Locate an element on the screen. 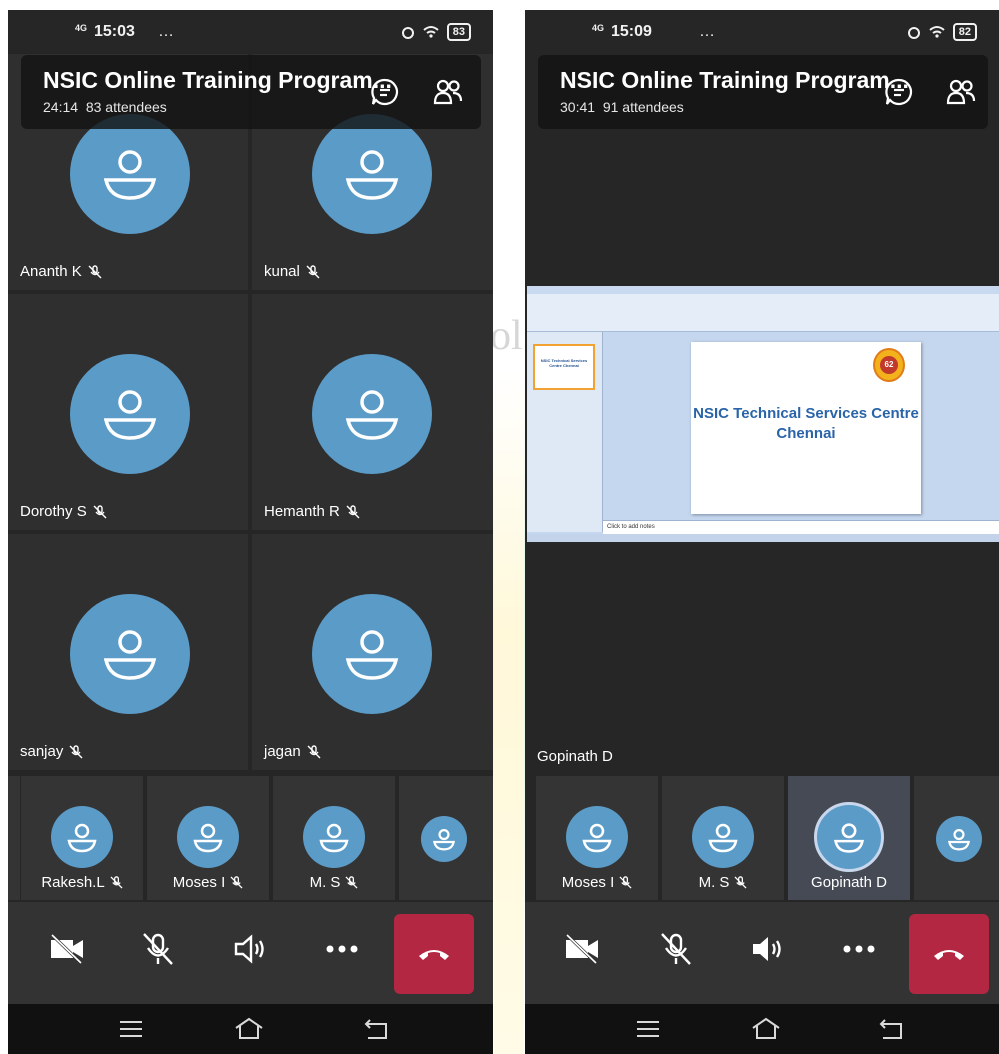 The image size is (999, 1054). status-bar: 4G 15:09 … 82 is located at coordinates (762, 32).